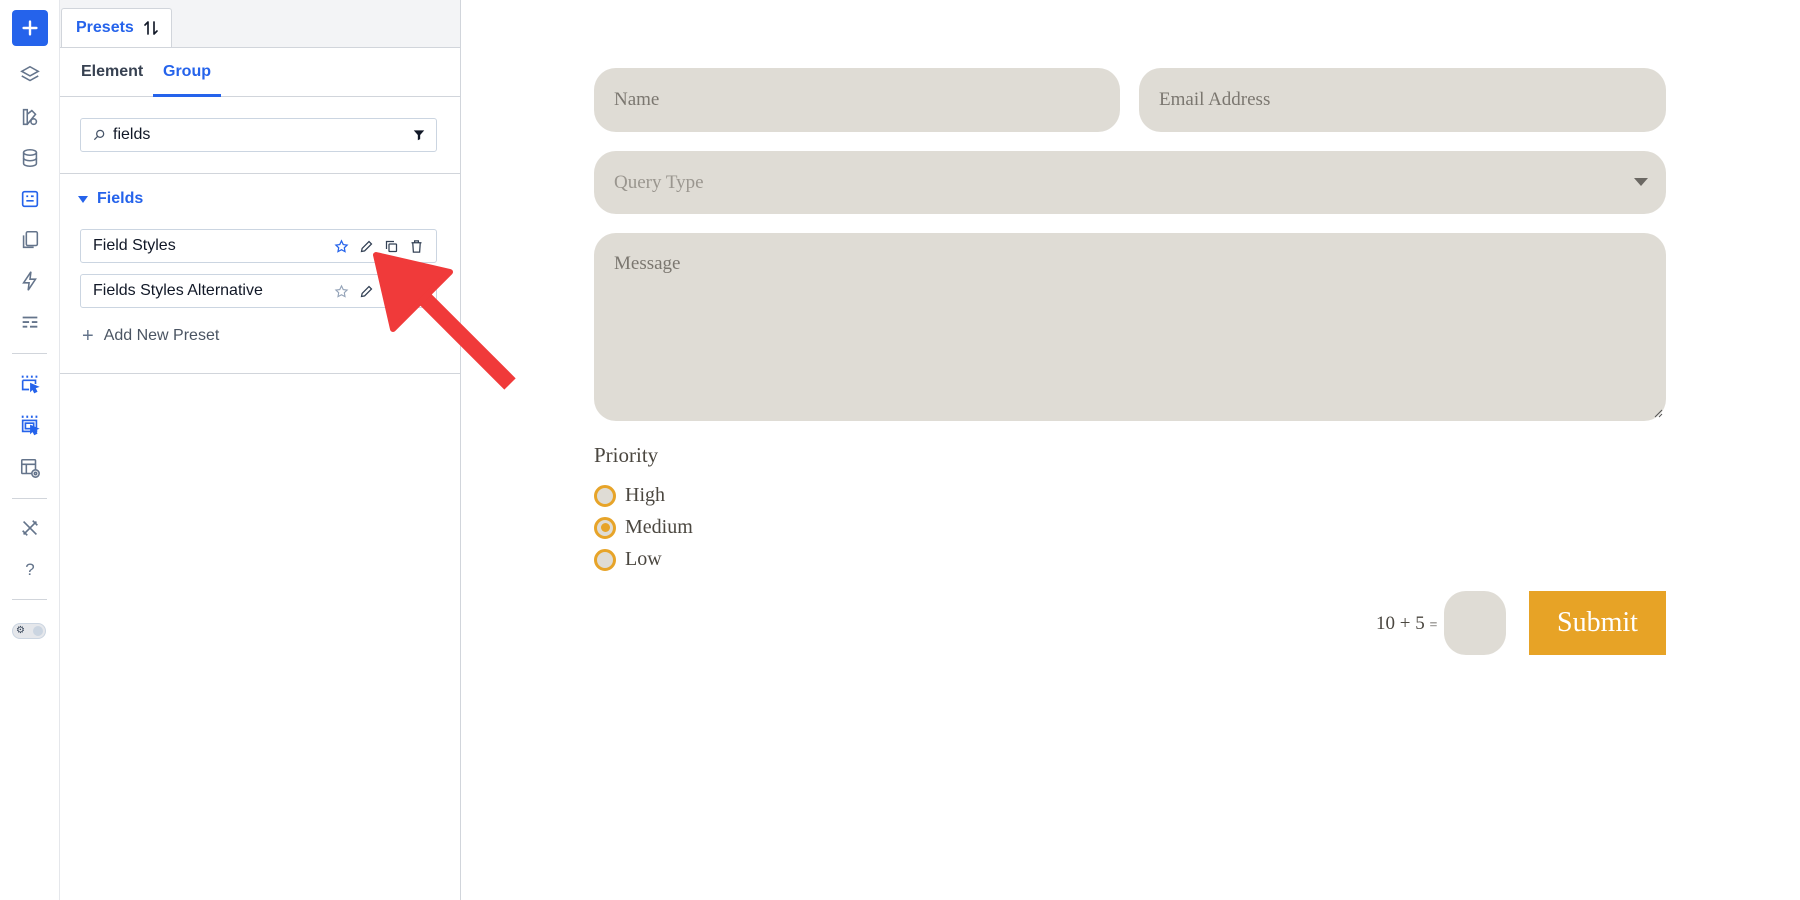 The image size is (1800, 900). Describe the element at coordinates (1130, 327) in the screenshot. I see `message-field: Message` at that location.